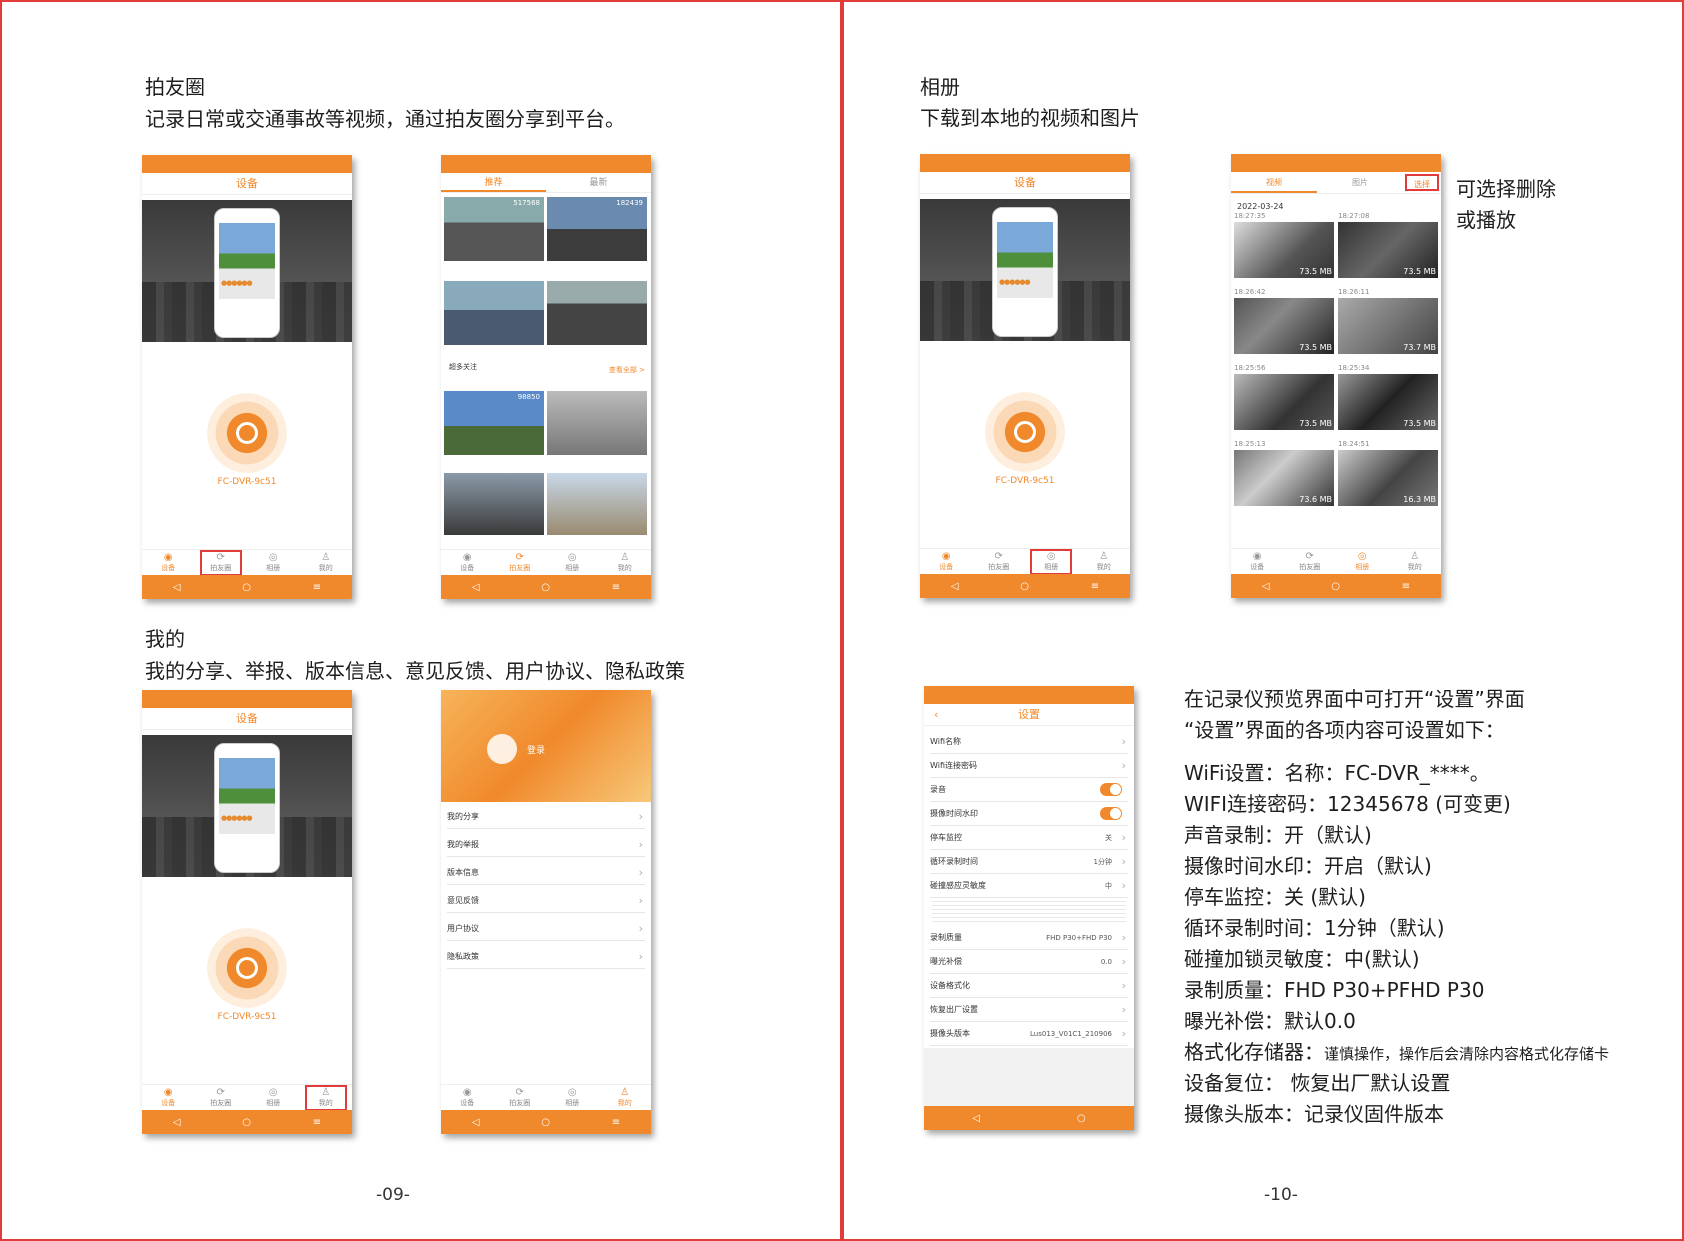 This screenshot has height=1241, width=1684. I want to click on back-icon: ‹, so click(936, 715).